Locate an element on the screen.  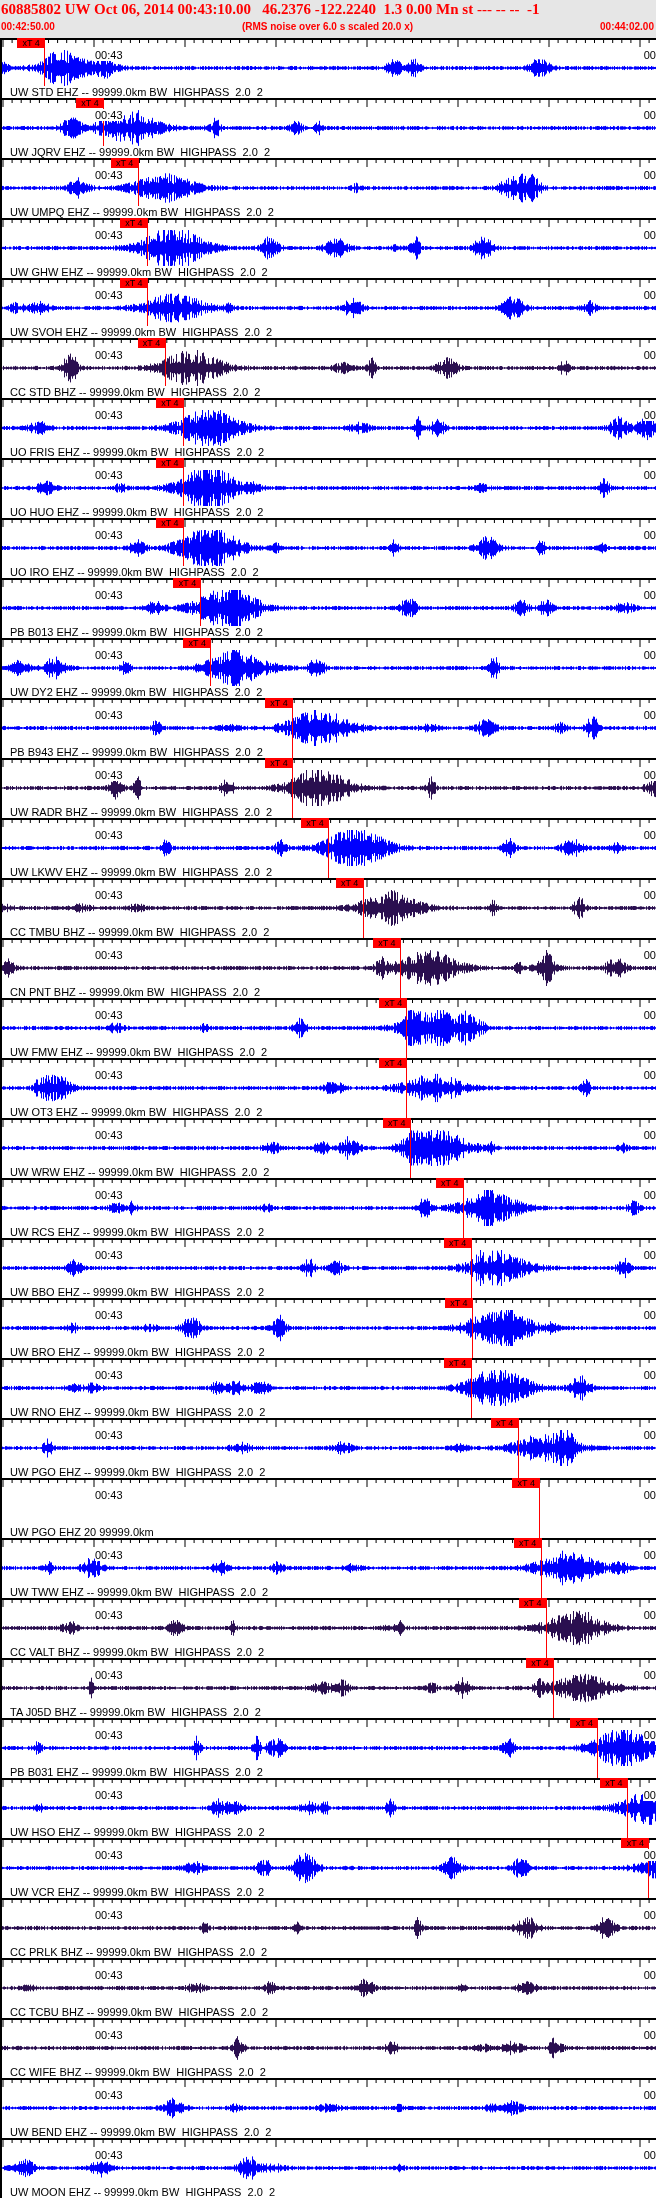
station-label: UW FMW EHZ -- 99999.0km BW HIGHPASS 2.0 2 is located at coordinates (139, 1052).